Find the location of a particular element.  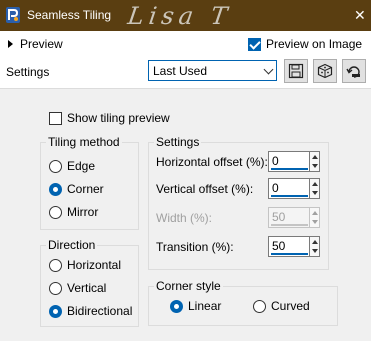

radio-linear-label: Linear is located at coordinates (205, 306).